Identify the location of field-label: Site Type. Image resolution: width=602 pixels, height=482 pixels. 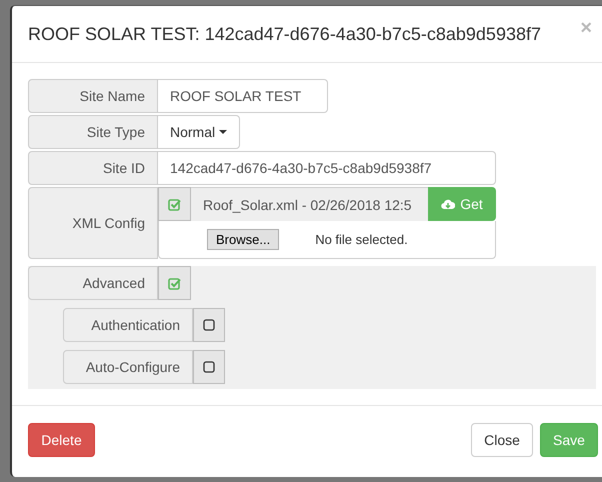
(93, 132).